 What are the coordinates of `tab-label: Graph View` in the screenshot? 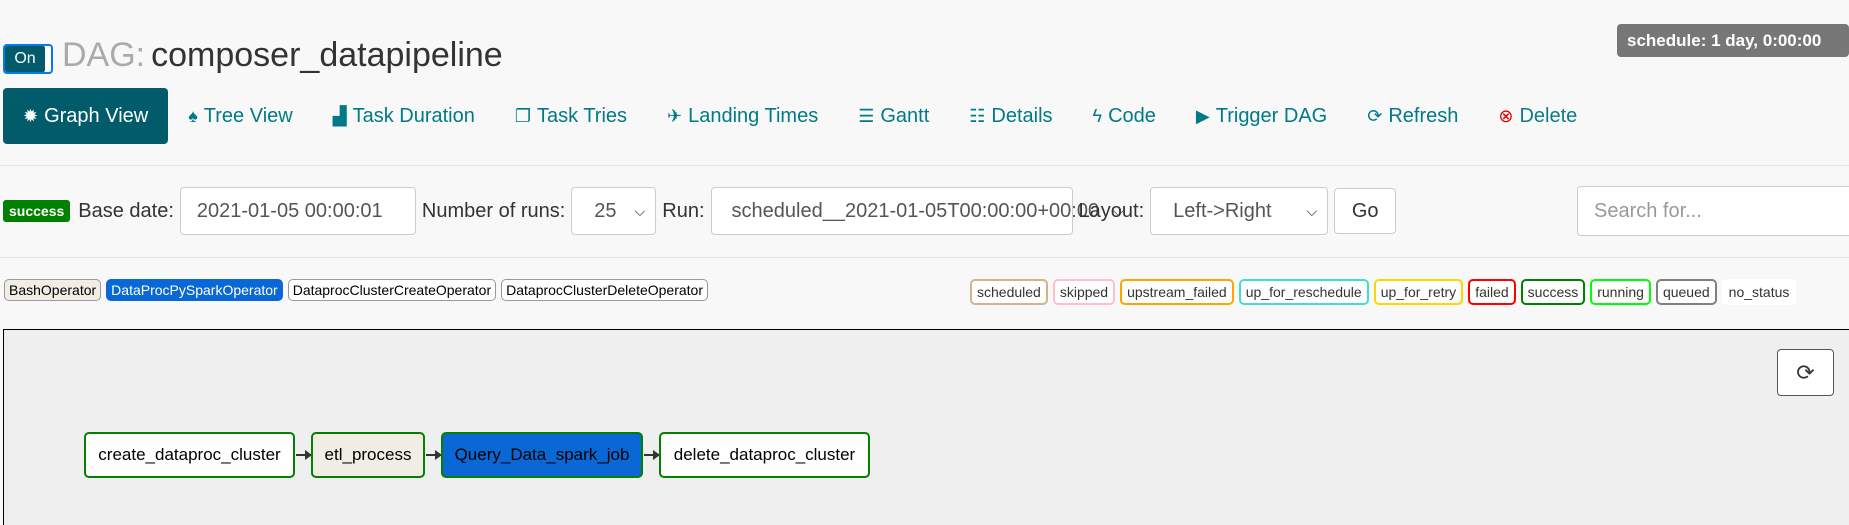 It's located at (96, 115).